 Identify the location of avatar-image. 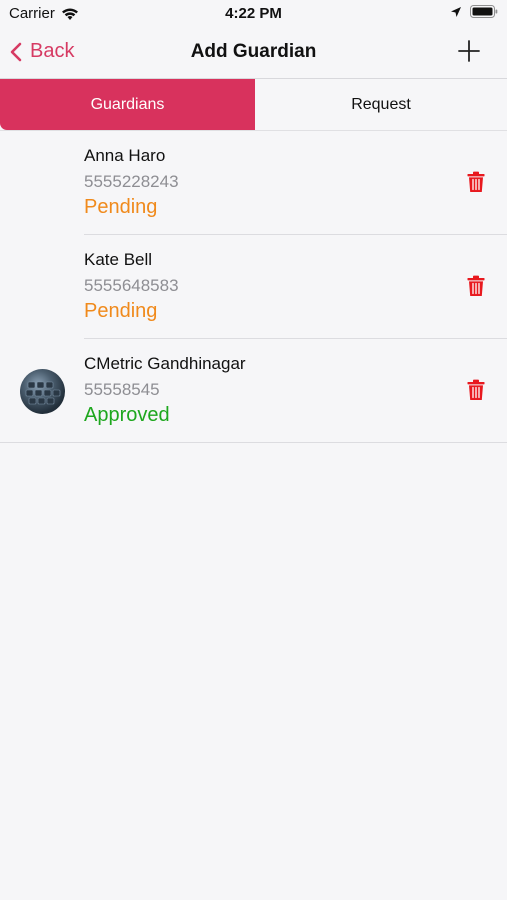
(43, 393).